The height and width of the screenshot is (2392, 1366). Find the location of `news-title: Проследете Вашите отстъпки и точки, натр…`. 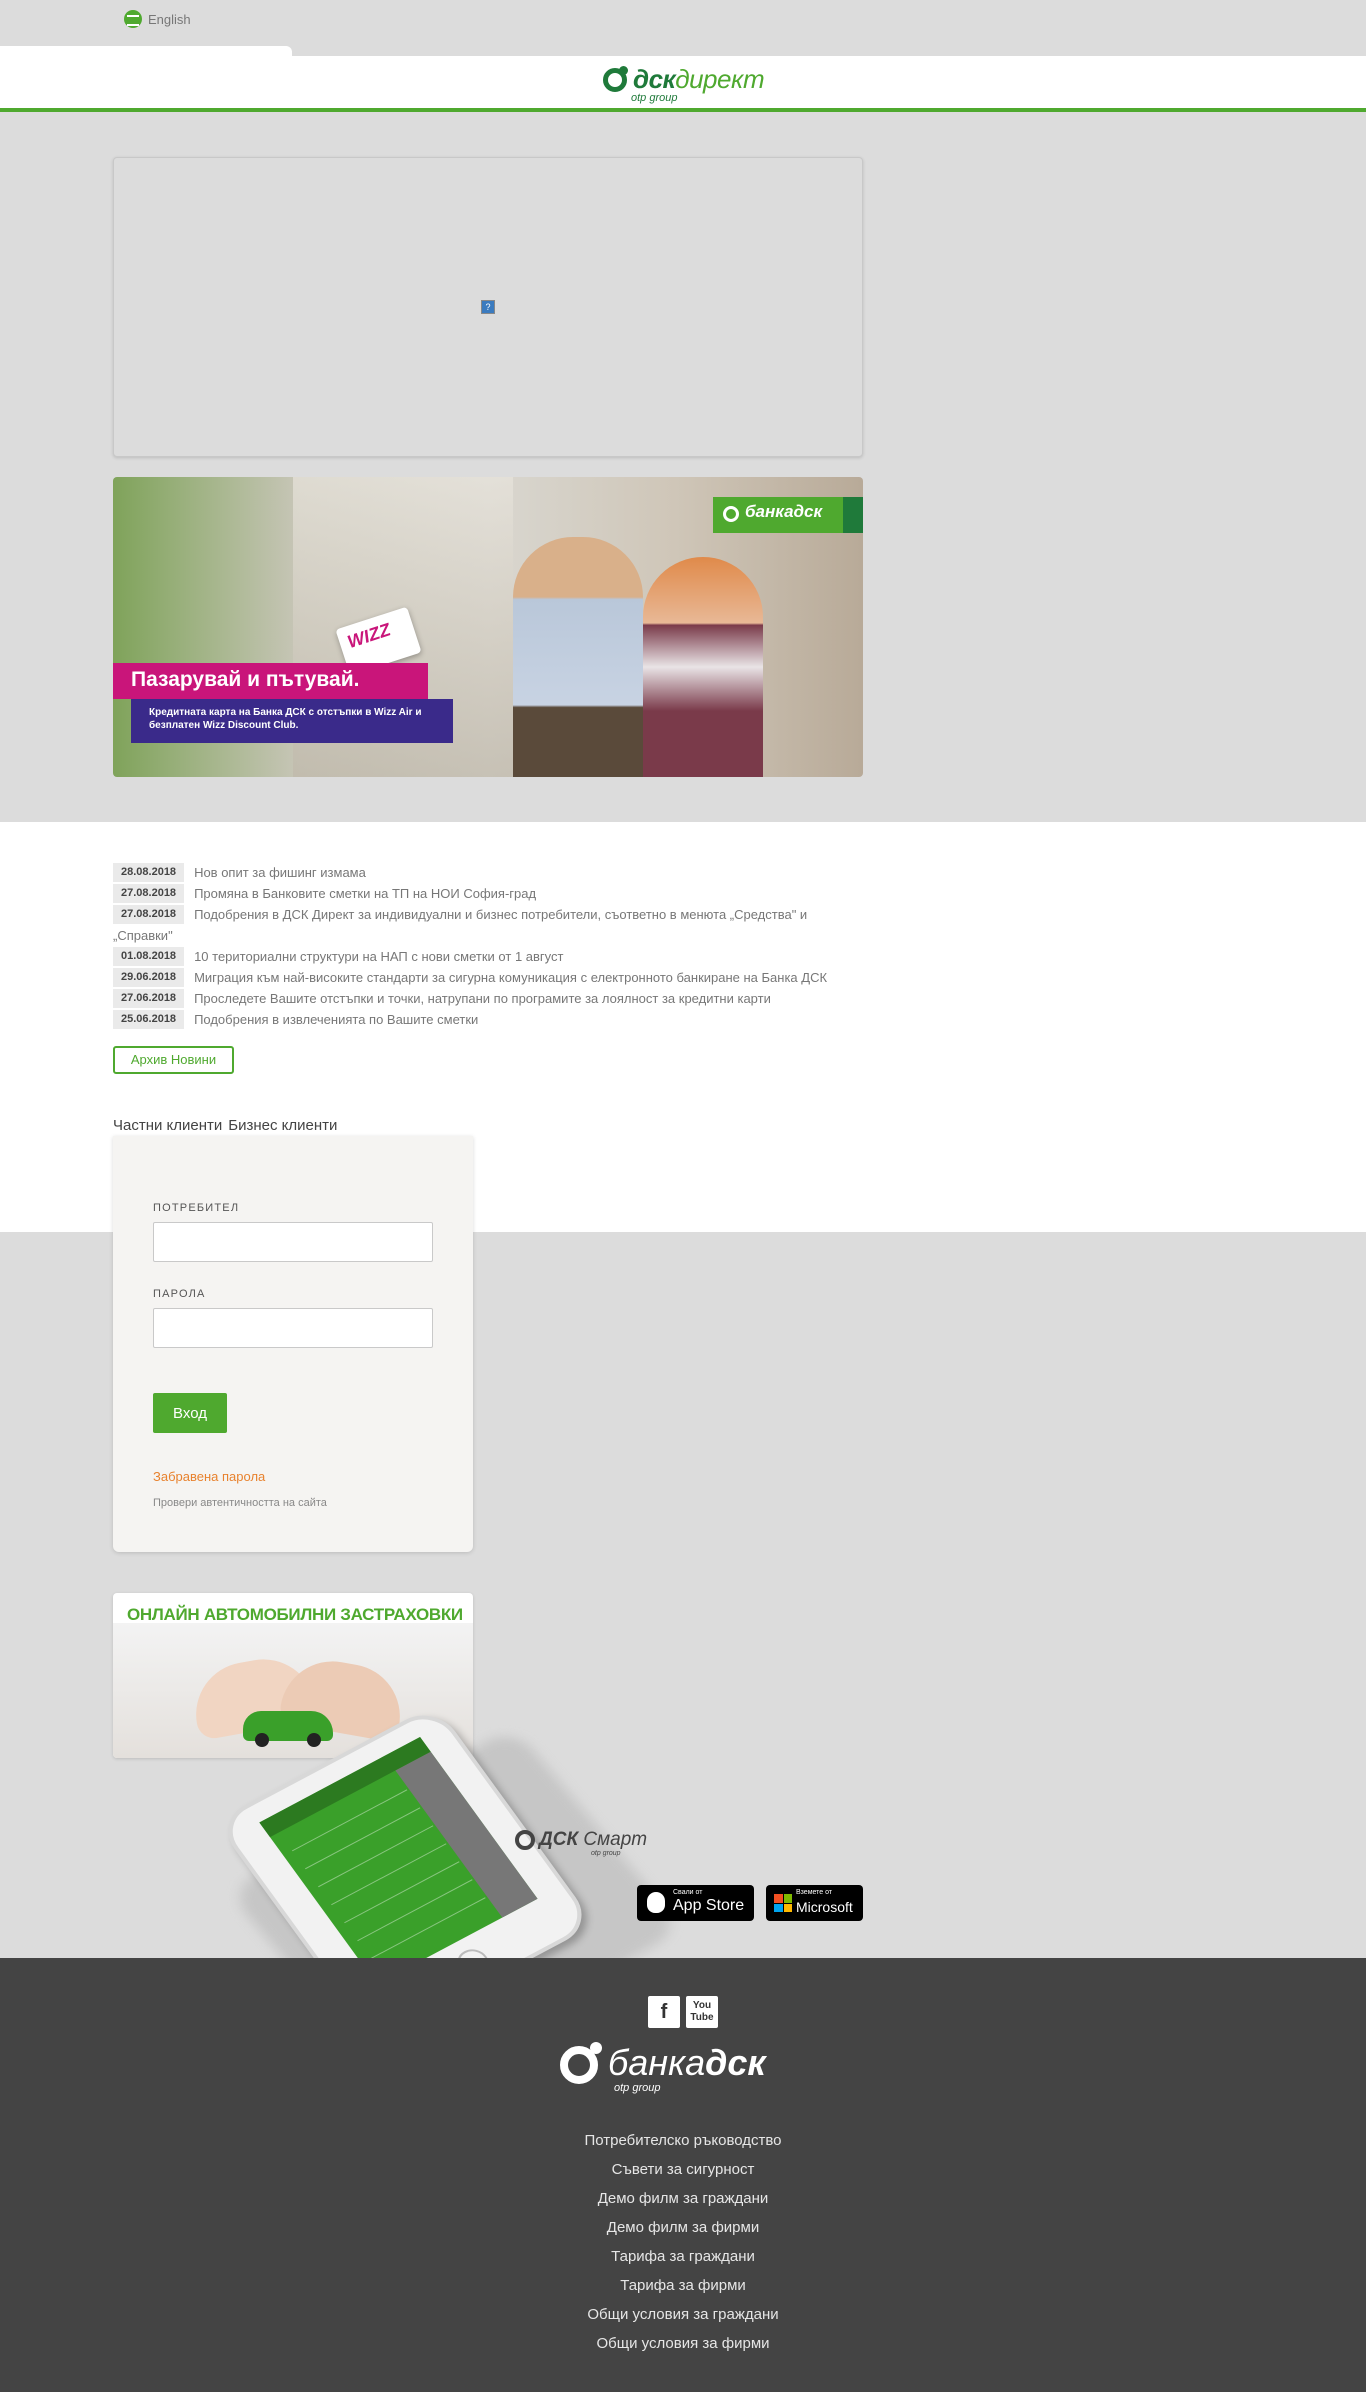

news-title: Проследете Вашите отстъпки и точки, натр… is located at coordinates (482, 998).